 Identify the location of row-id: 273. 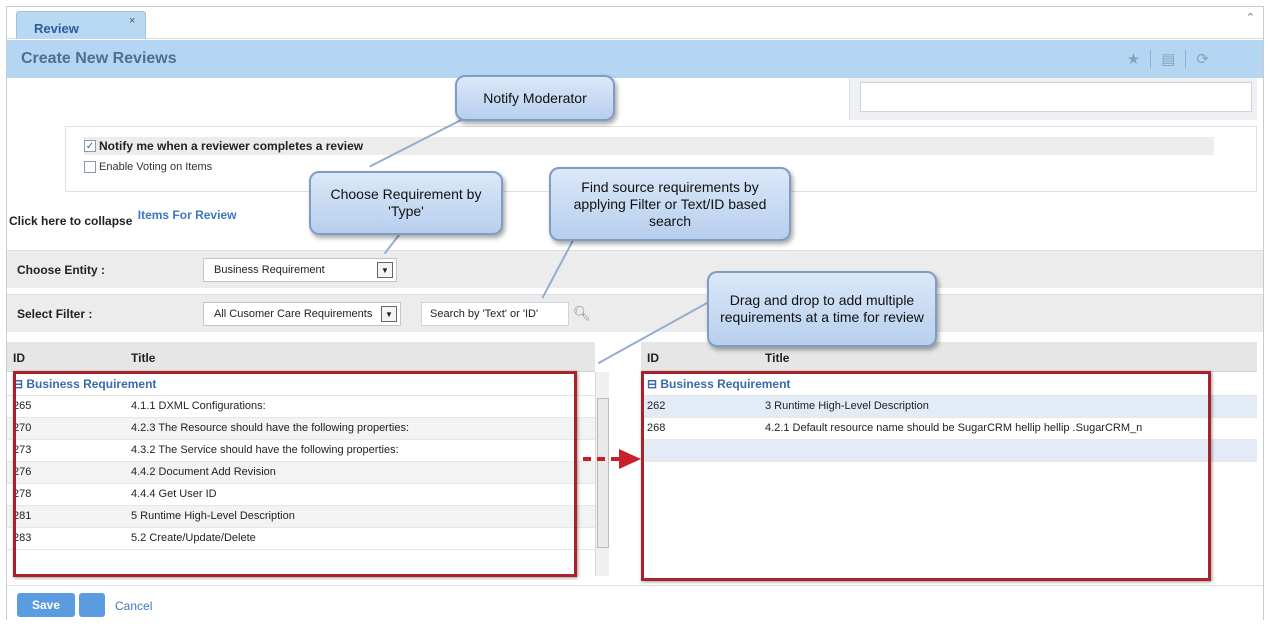
(22, 450).